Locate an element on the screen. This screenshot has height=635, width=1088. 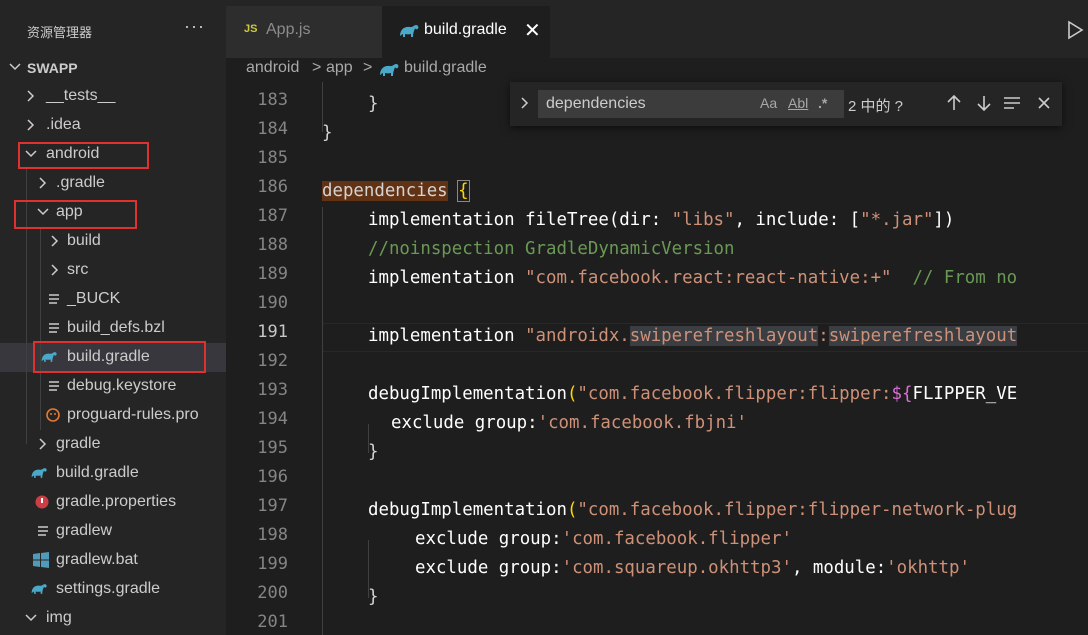
toggle-replace-chevron-icon is located at coordinates (525, 103).